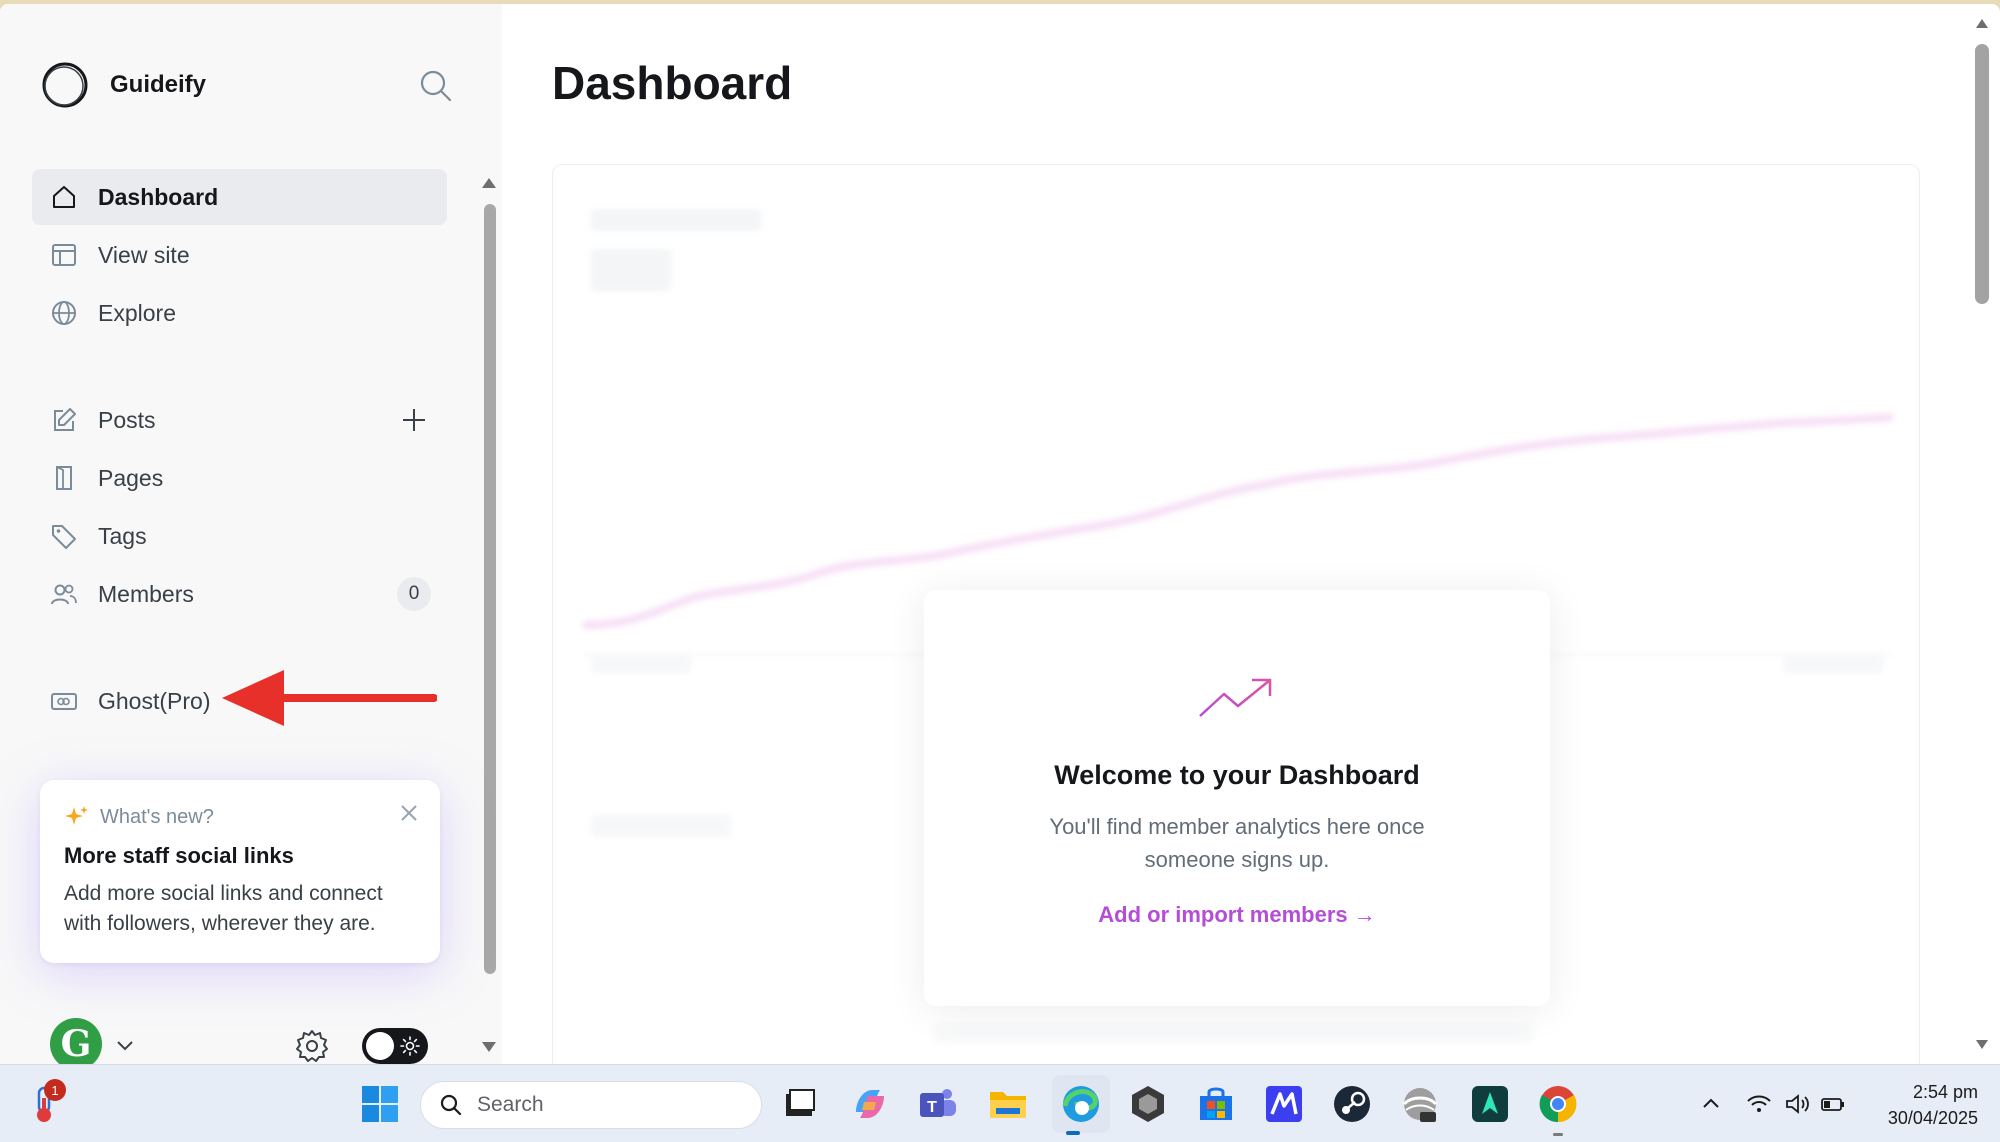 The width and height of the screenshot is (2000, 1142). I want to click on google-earth-pro-icon, so click(1420, 1104).